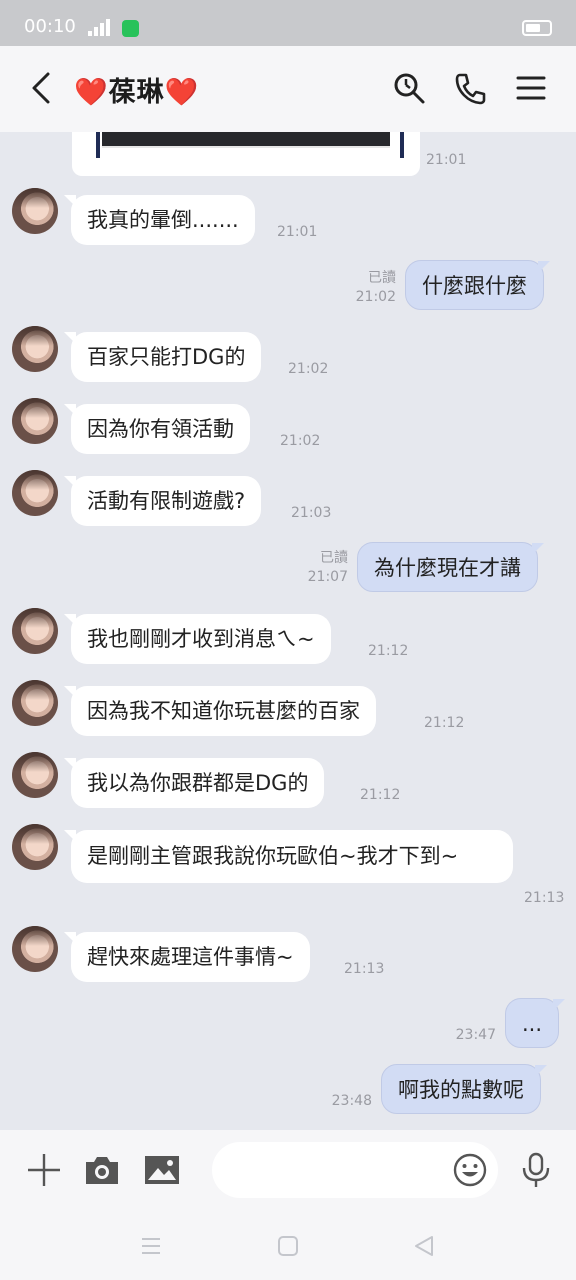 This screenshot has height=1280, width=576. What do you see at coordinates (351, 1101) in the screenshot?
I see `message-time: 23:48` at bounding box center [351, 1101].